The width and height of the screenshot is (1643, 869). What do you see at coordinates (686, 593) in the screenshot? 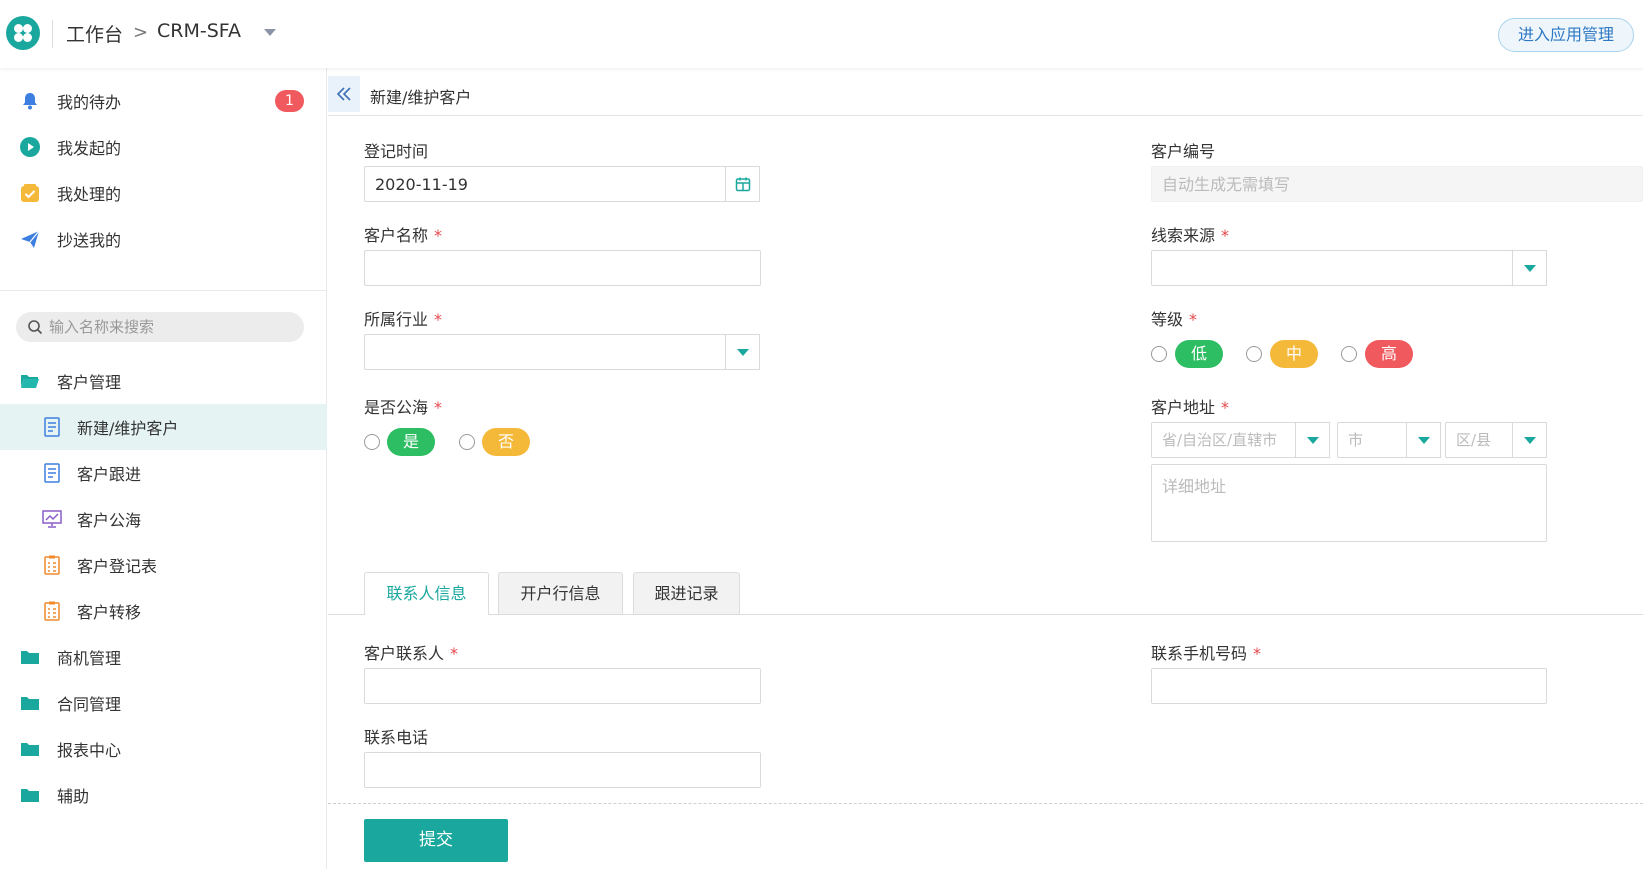
I see `tab-follow-records: 跟进记录` at bounding box center [686, 593].